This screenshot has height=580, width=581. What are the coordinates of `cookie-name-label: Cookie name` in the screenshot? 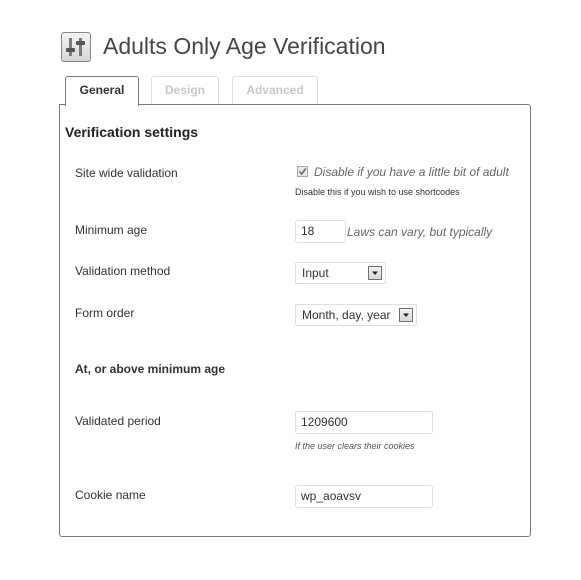 It's located at (110, 495).